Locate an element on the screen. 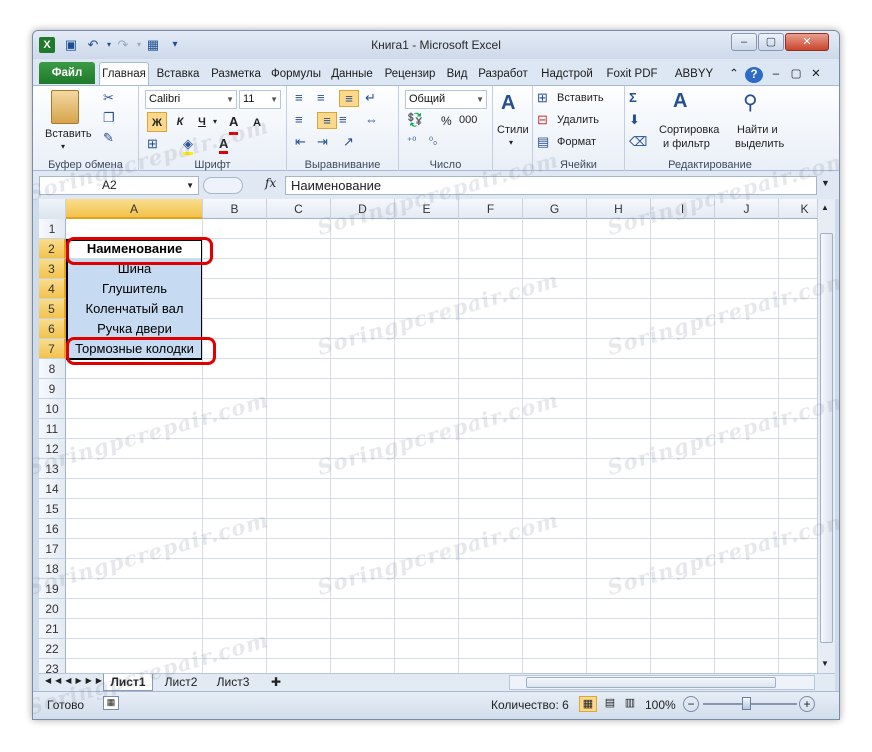 The width and height of the screenshot is (872, 752). expand-formula-icon: ▼ is located at coordinates (825, 183).